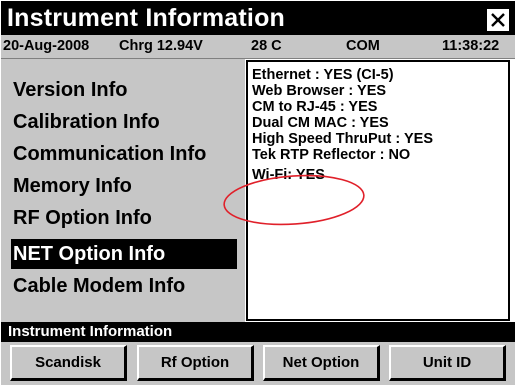  What do you see at coordinates (342, 139) in the screenshot?
I see `detail-high-speed-thruput: High Speed ThruPut : YES` at bounding box center [342, 139].